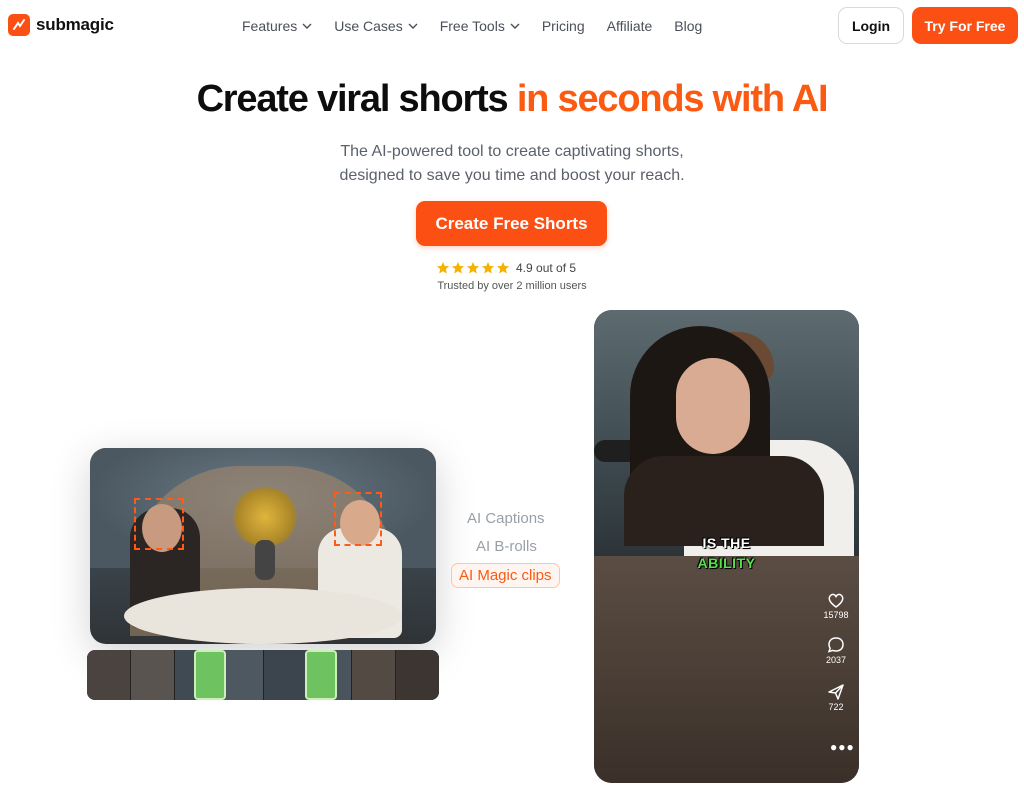 This screenshot has width=1024, height=795. Describe the element at coordinates (512, 286) in the screenshot. I see `trusted-text: Trusted by over 2 million users` at that location.